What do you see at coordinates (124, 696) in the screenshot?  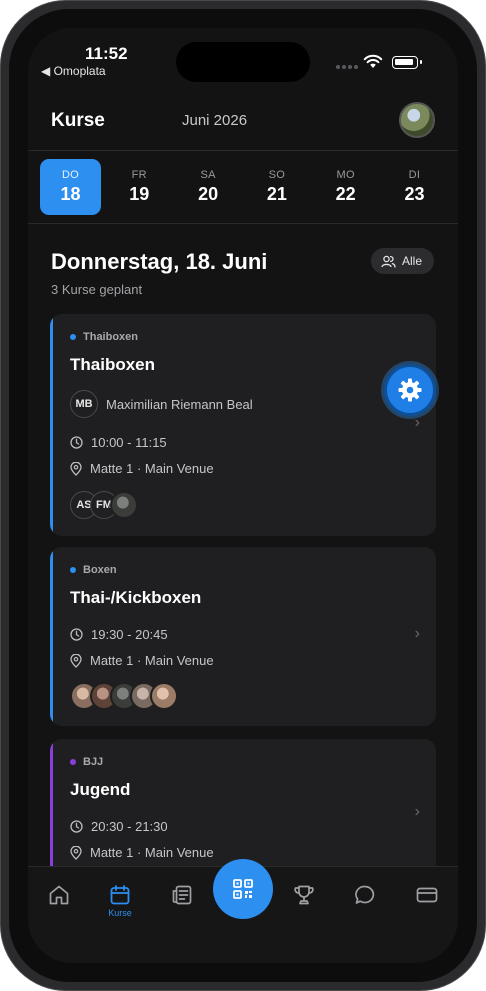 I see `participant-avatars` at bounding box center [124, 696].